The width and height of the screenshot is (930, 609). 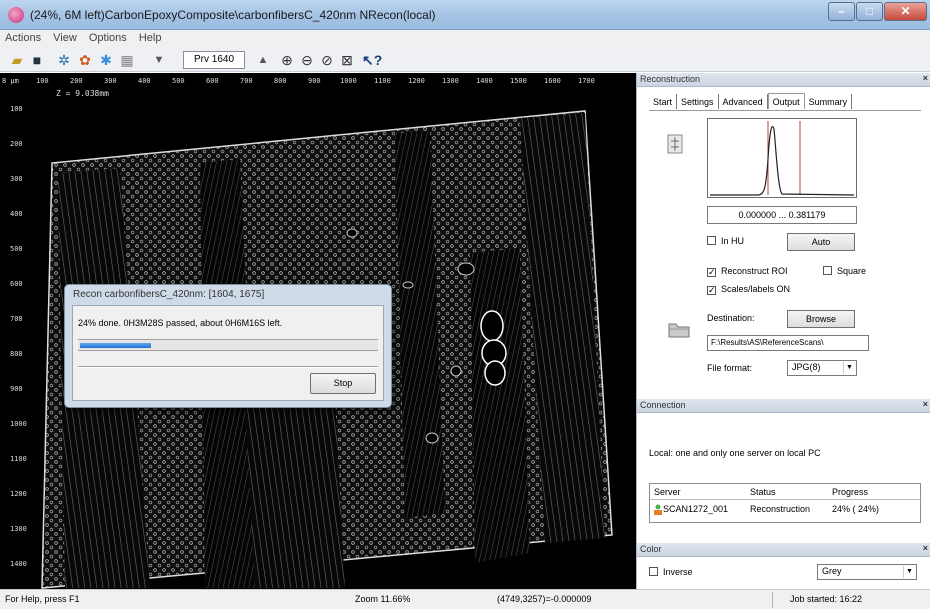 I want to click on auto-button: Auto, so click(x=821, y=242).